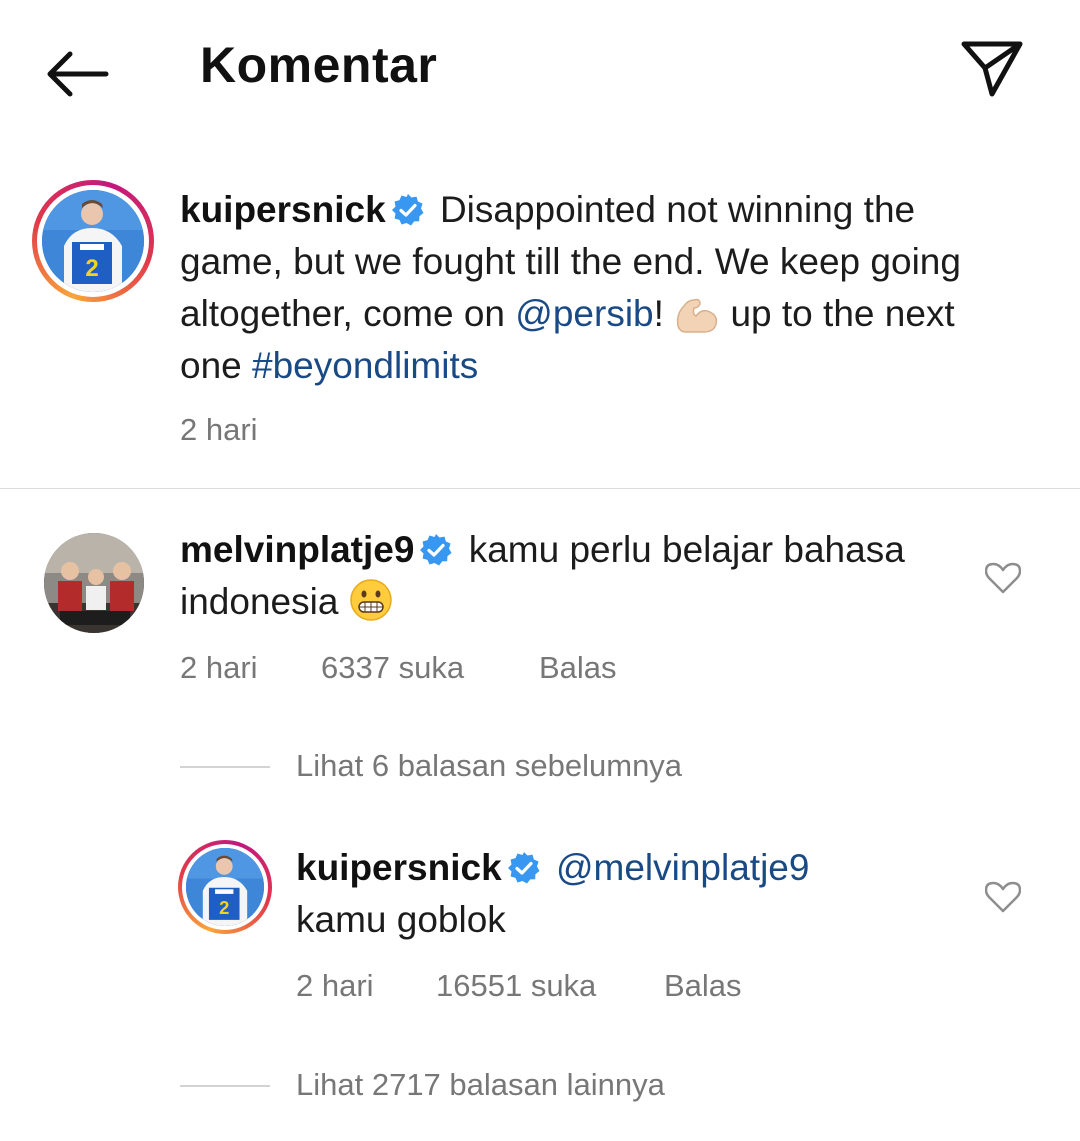 This screenshot has height=1141, width=1080. Describe the element at coordinates (283, 209) in the screenshot. I see `caption-username: kuipersnick` at that location.